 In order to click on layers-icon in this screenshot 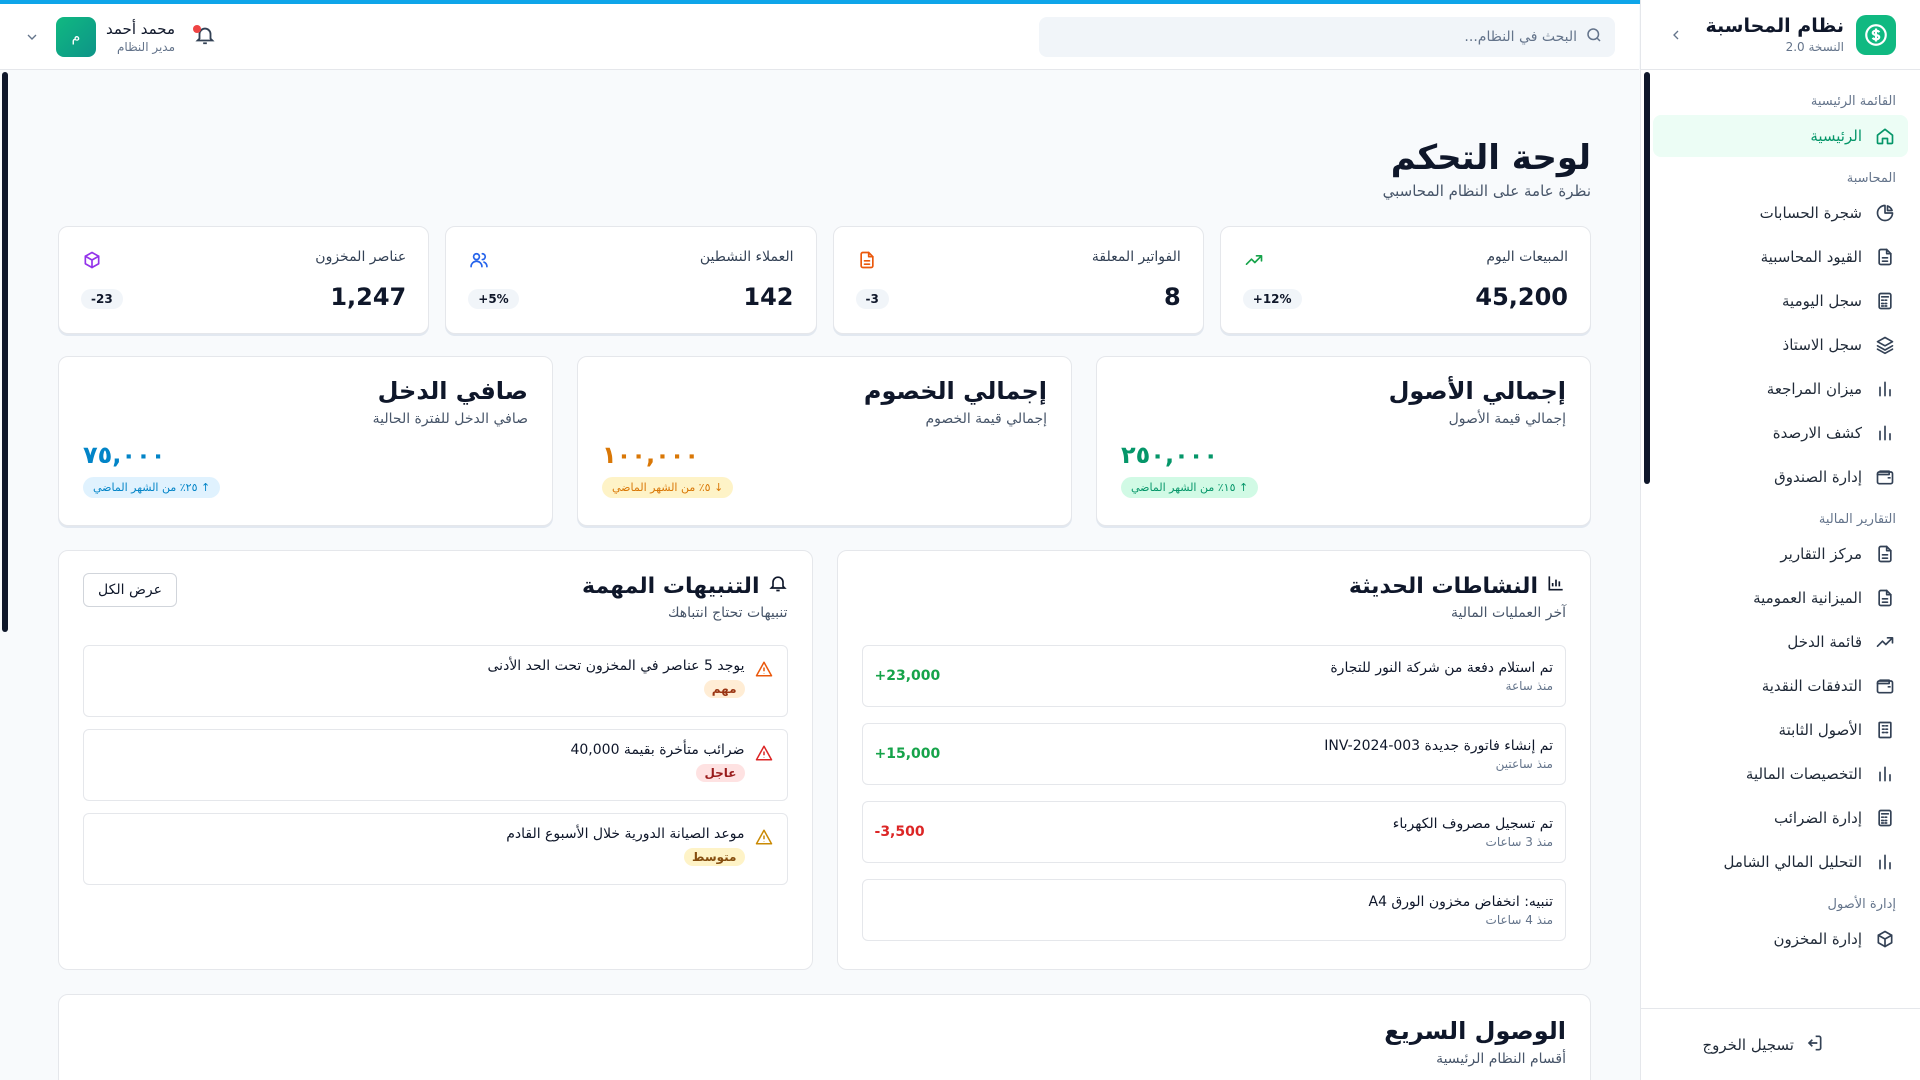, I will do `click(1885, 345)`.